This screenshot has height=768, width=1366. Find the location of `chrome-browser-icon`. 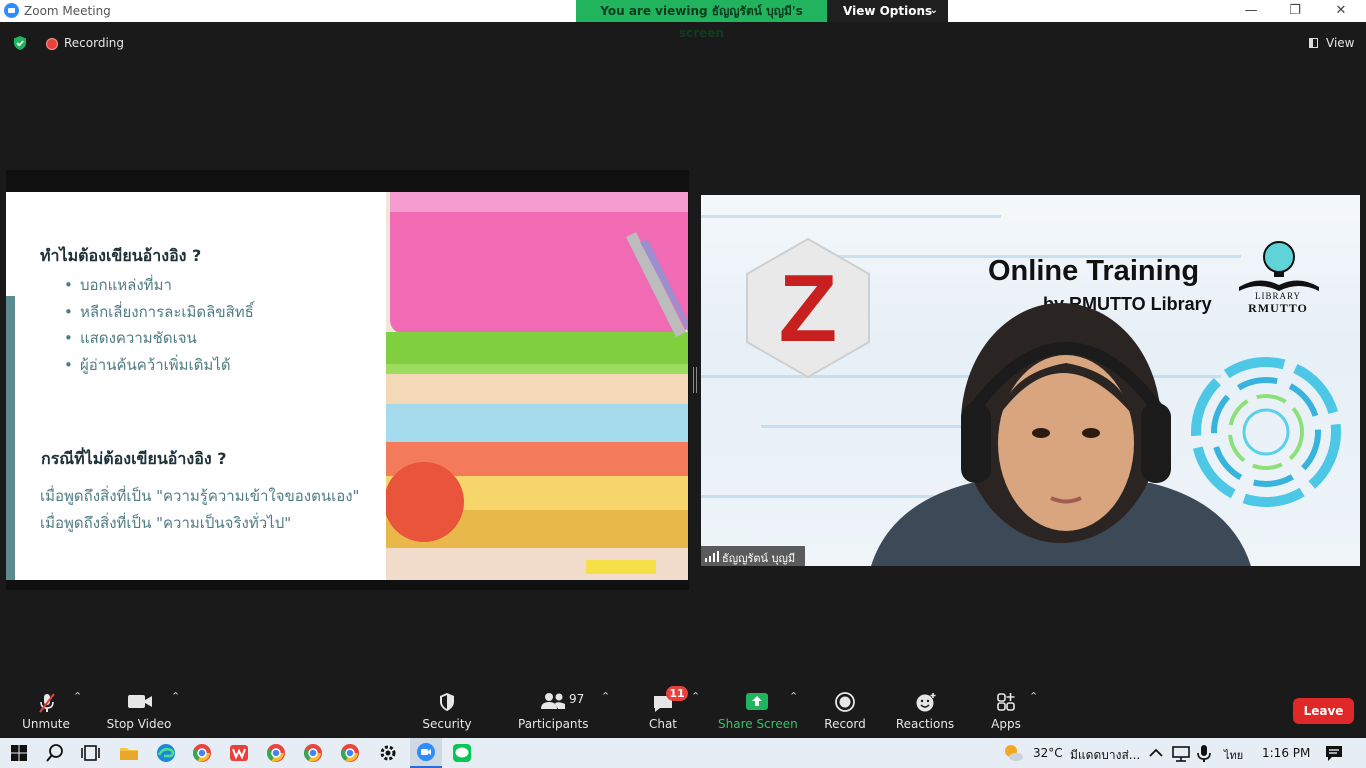

chrome-browser-icon is located at coordinates (202, 753).